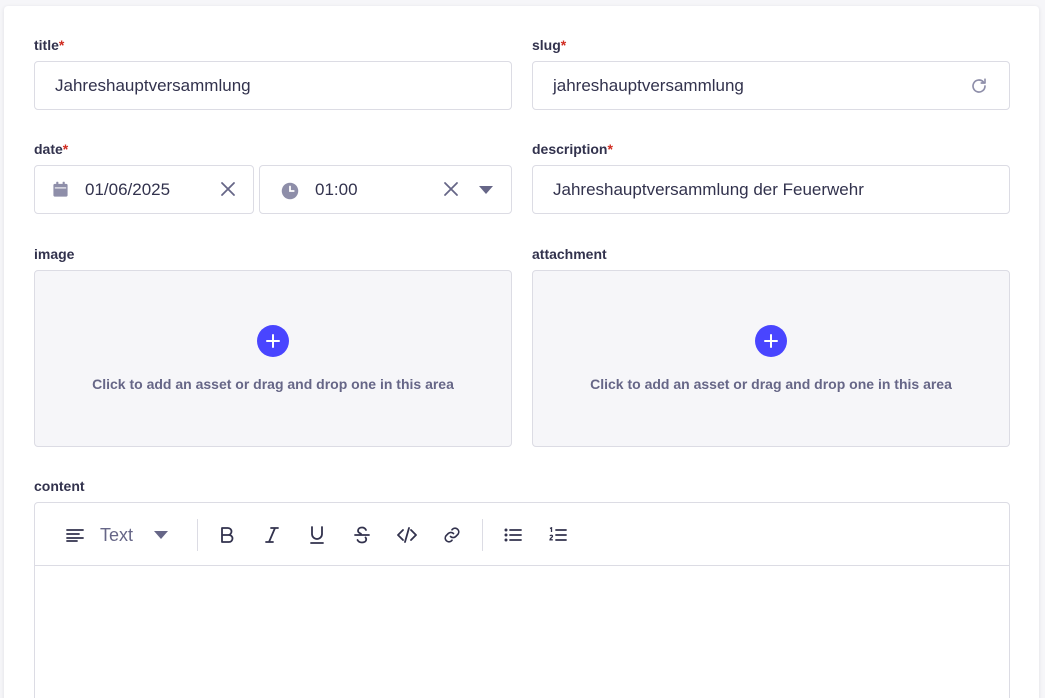  What do you see at coordinates (513, 535) in the screenshot?
I see `bulleted-list-icon` at bounding box center [513, 535].